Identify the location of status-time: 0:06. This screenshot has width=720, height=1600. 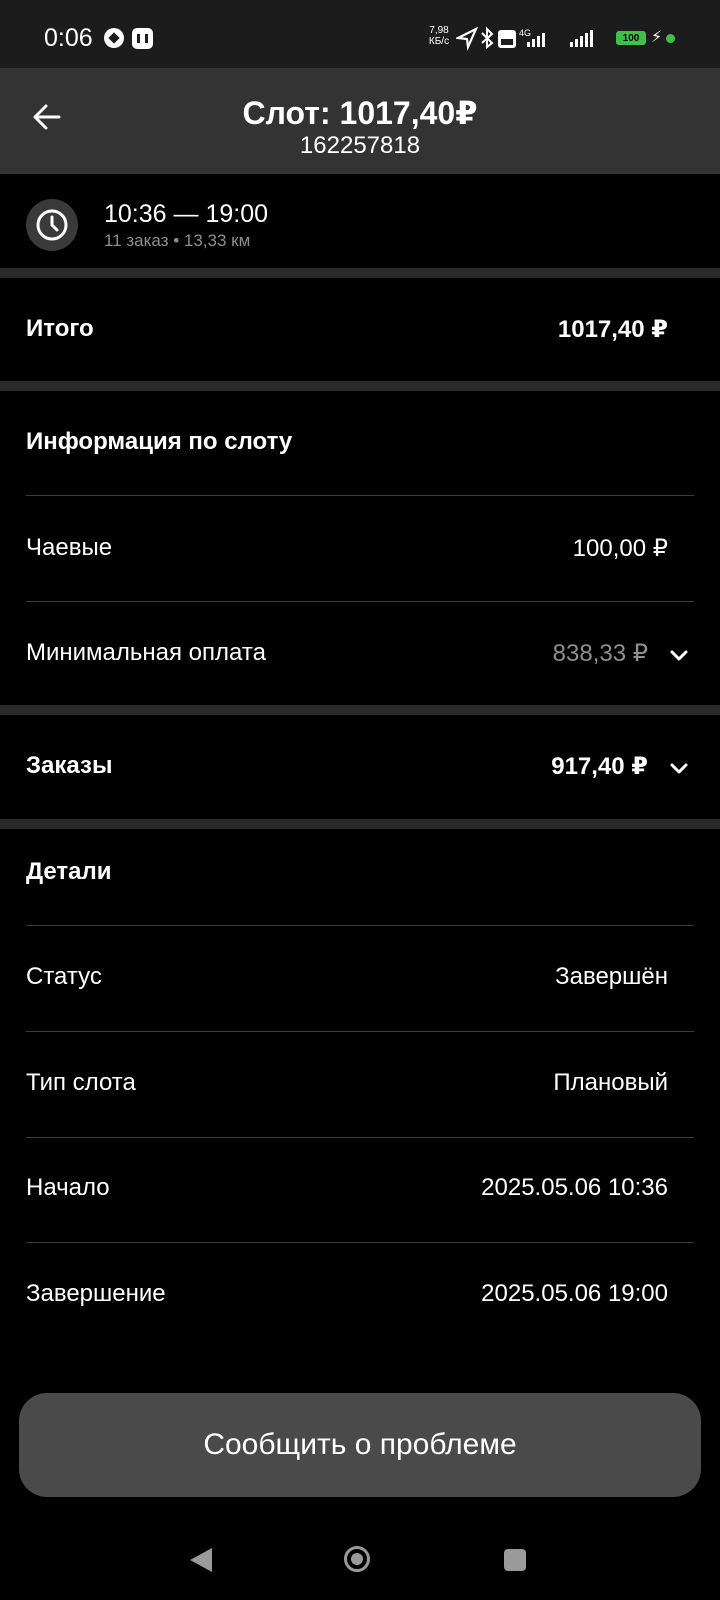
(68, 38).